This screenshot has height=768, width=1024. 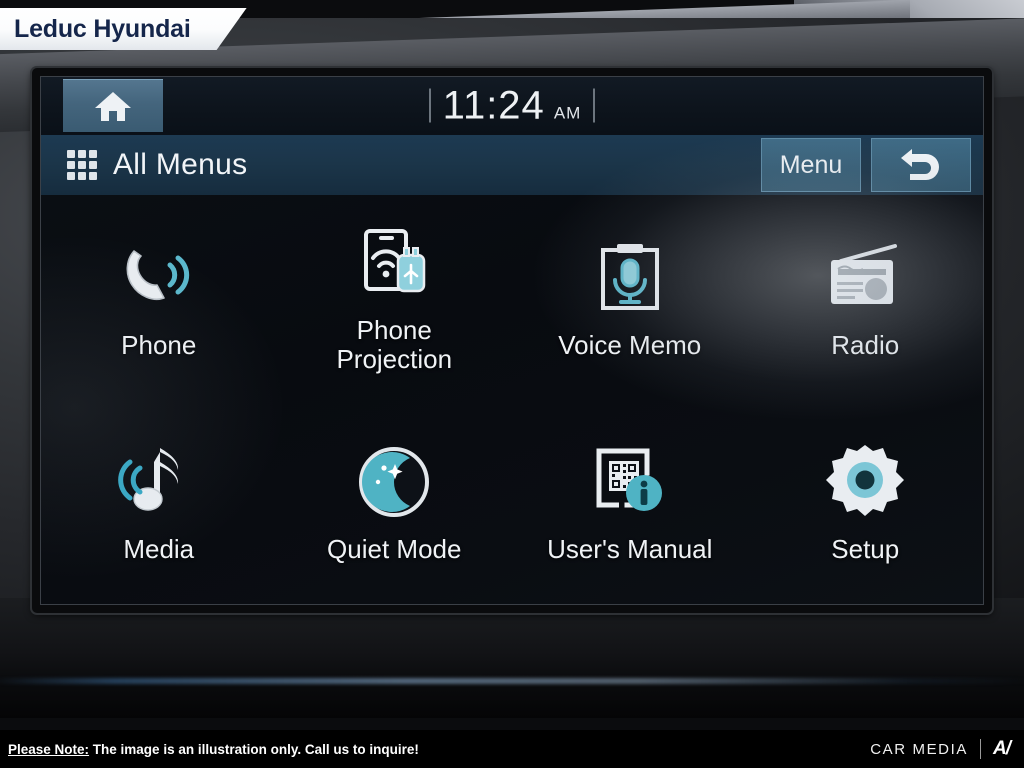 I want to click on menu-item-label-line2: Projection, so click(x=394, y=359).